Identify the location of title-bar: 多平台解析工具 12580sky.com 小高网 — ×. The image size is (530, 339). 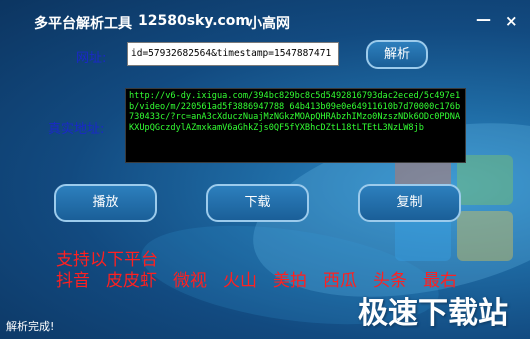
(265, 20).